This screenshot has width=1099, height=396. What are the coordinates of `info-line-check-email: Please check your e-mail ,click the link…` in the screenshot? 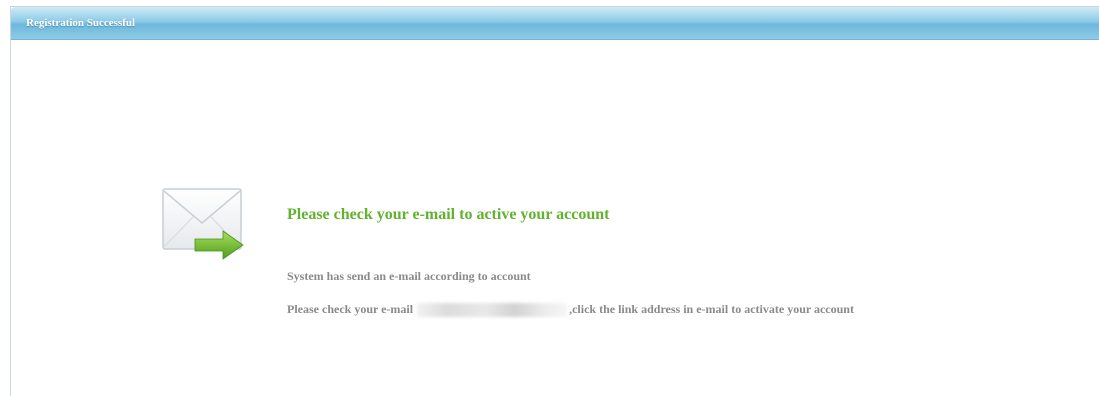 It's located at (570, 309).